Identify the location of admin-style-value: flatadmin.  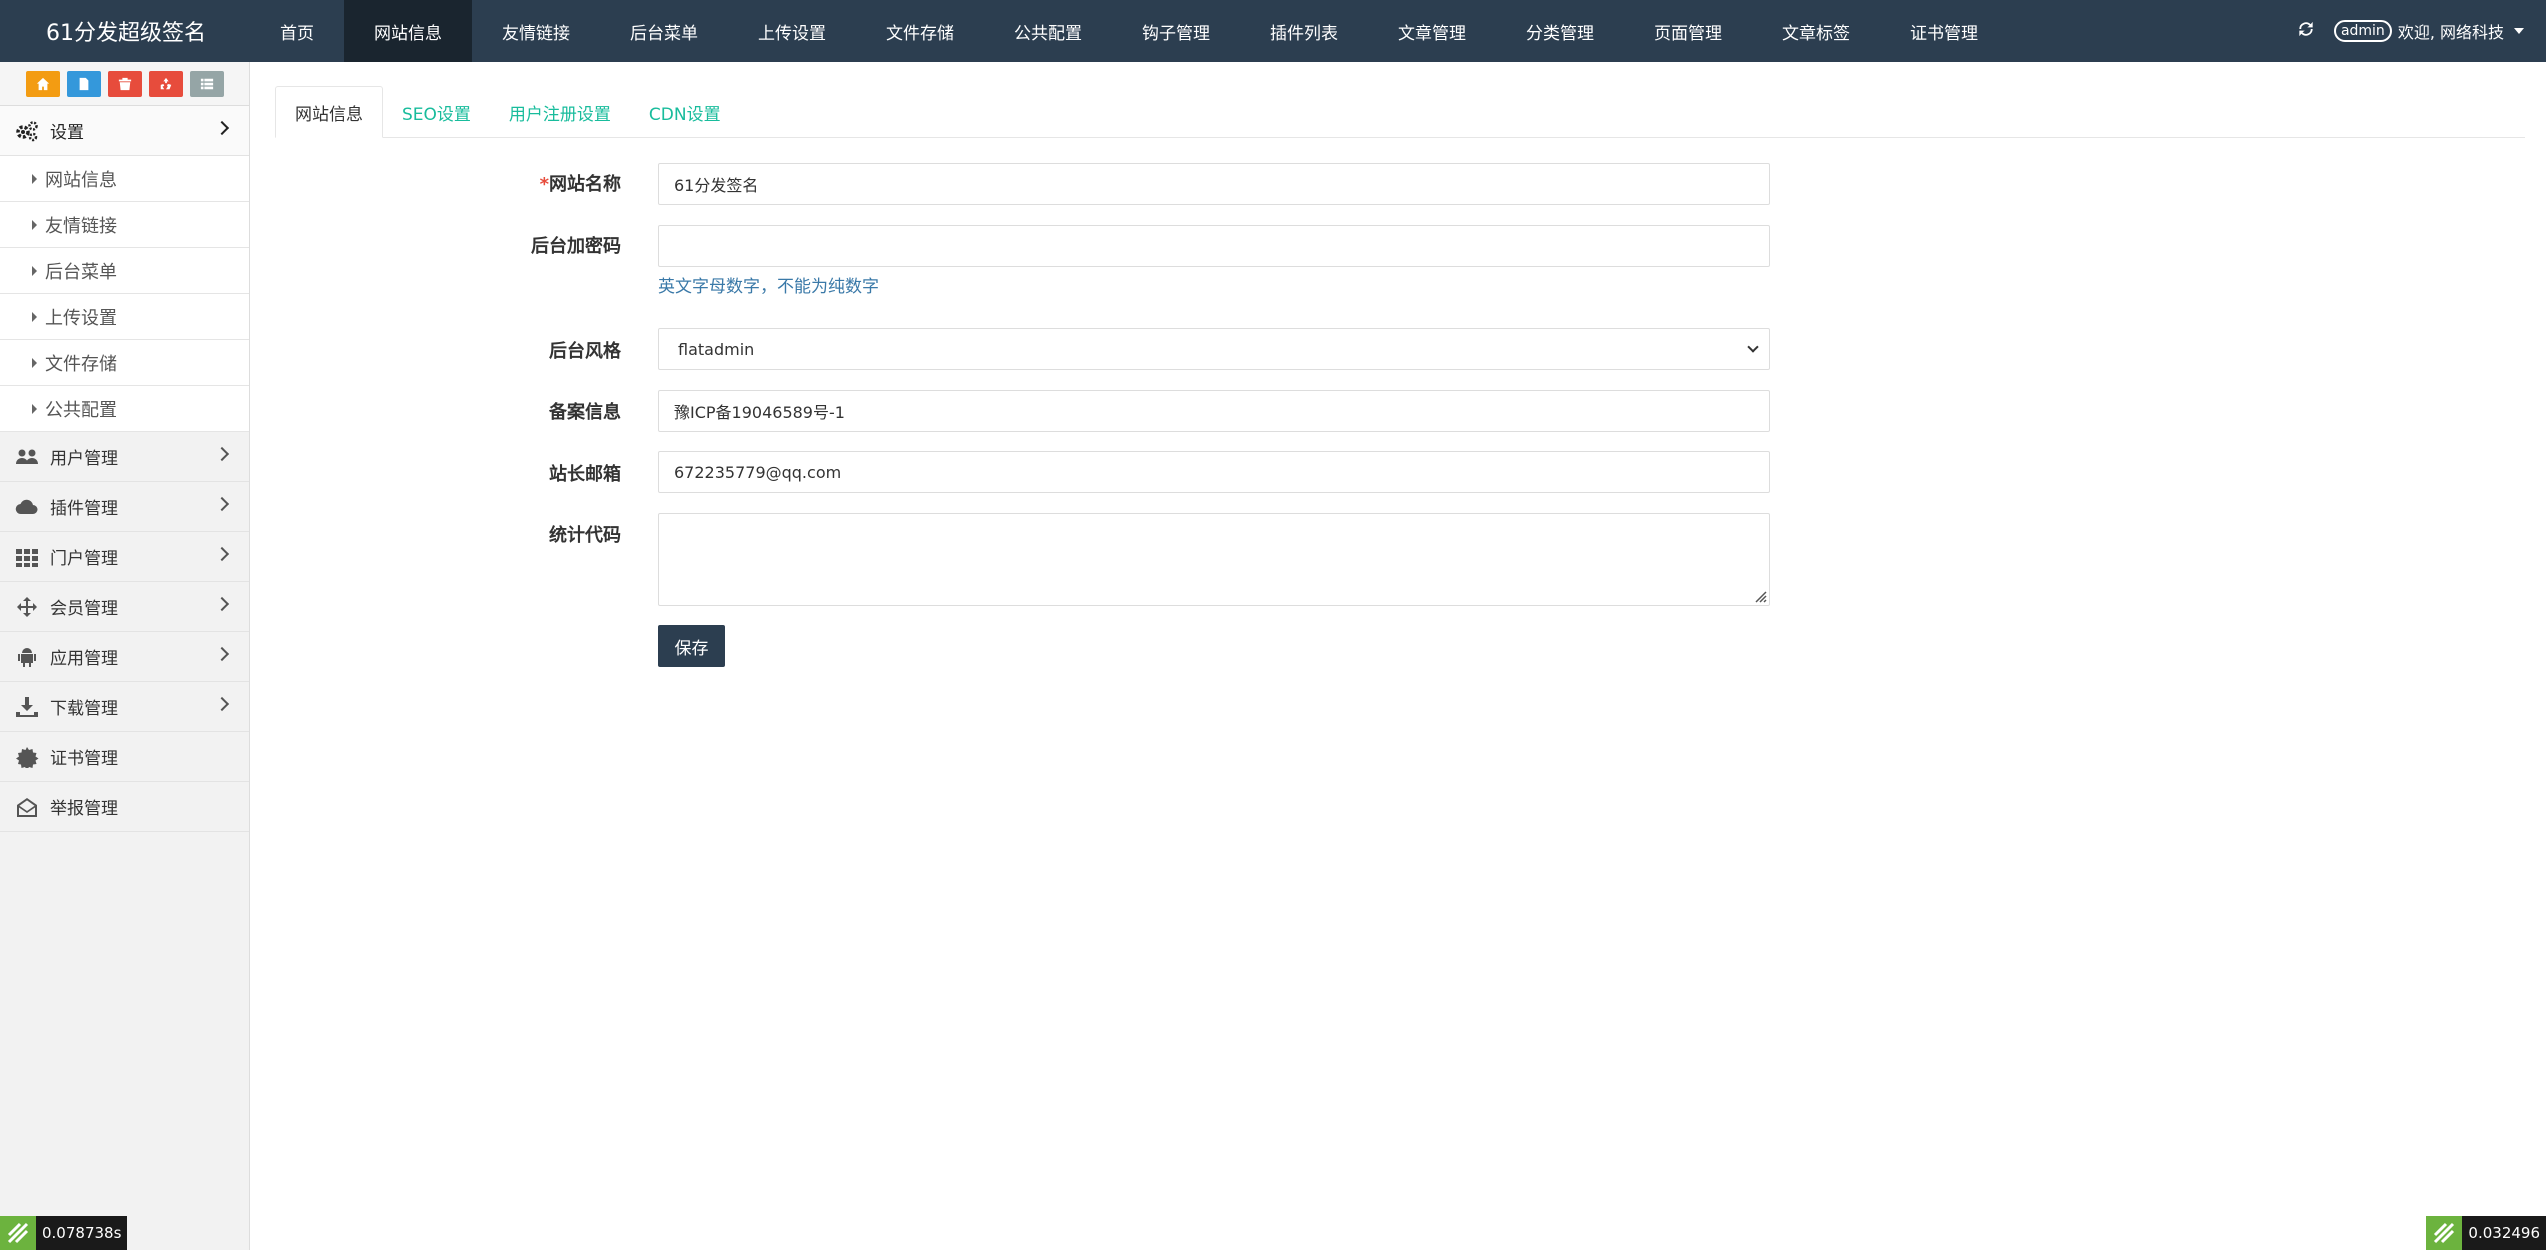
(716, 349).